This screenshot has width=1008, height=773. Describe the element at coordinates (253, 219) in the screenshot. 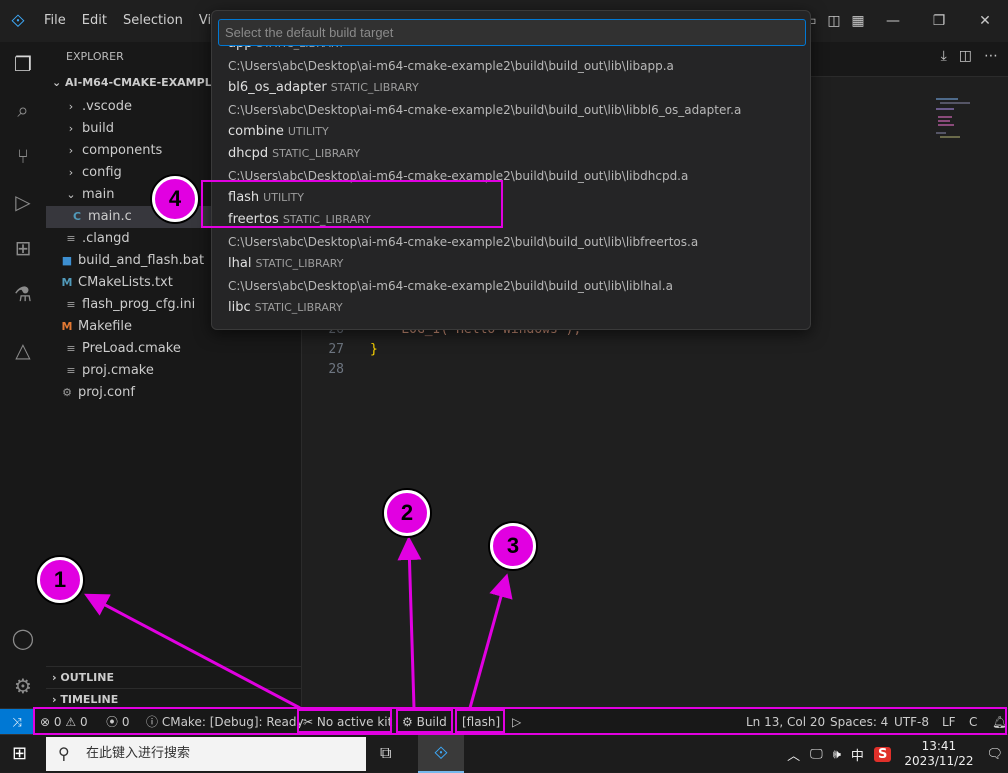

I see `target-name: freertos` at that location.